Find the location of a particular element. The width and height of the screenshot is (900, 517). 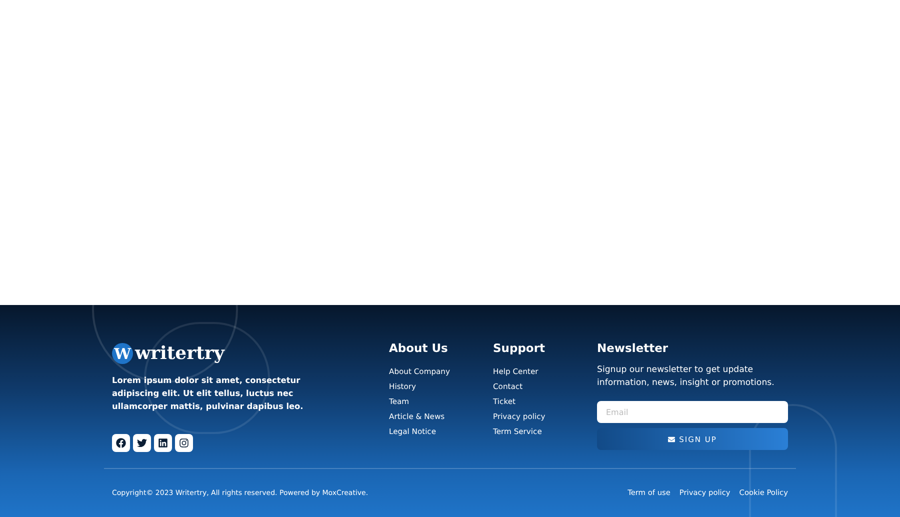

column-heading: About Us is located at coordinates (419, 348).